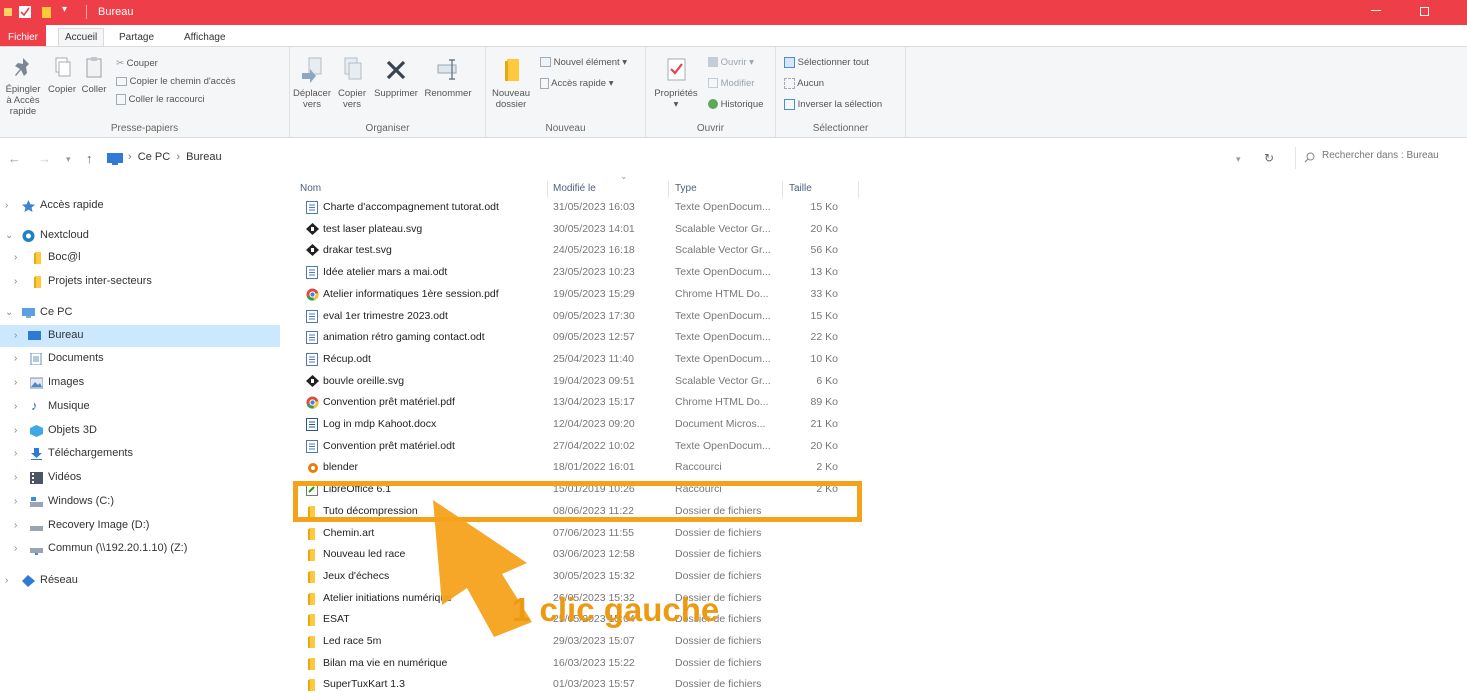 The height and width of the screenshot is (700, 1467). Describe the element at coordinates (482, 568) in the screenshot. I see `cursor-arrow-annotation` at that location.